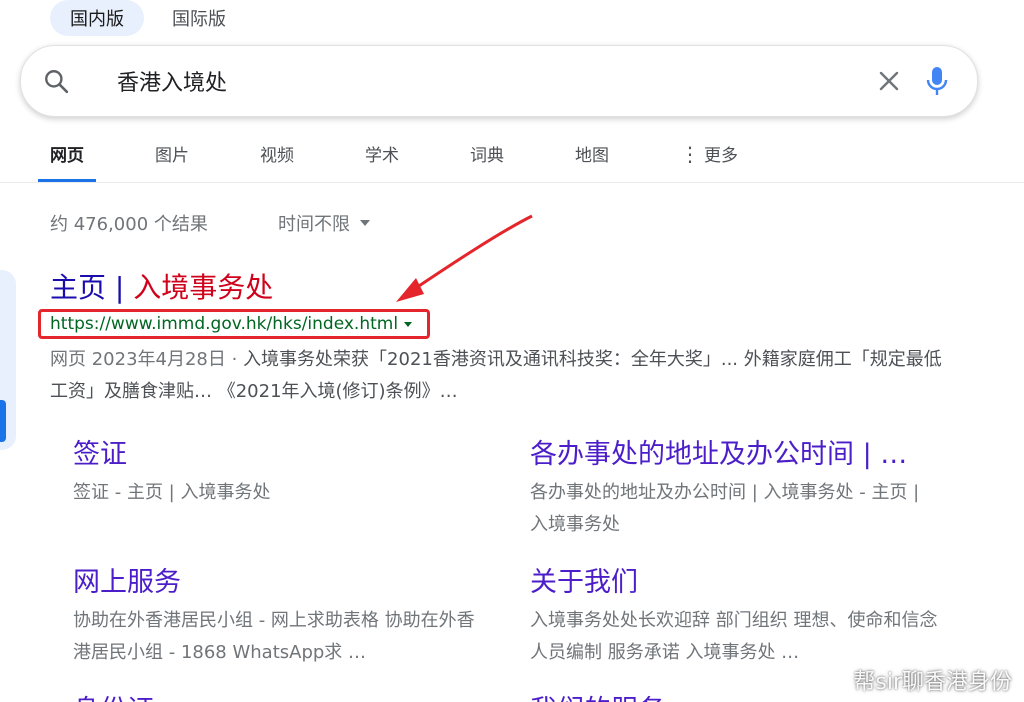 Image resolution: width=1024 pixels, height=702 pixels. I want to click on time-filter-label: 时间不限, so click(314, 224).